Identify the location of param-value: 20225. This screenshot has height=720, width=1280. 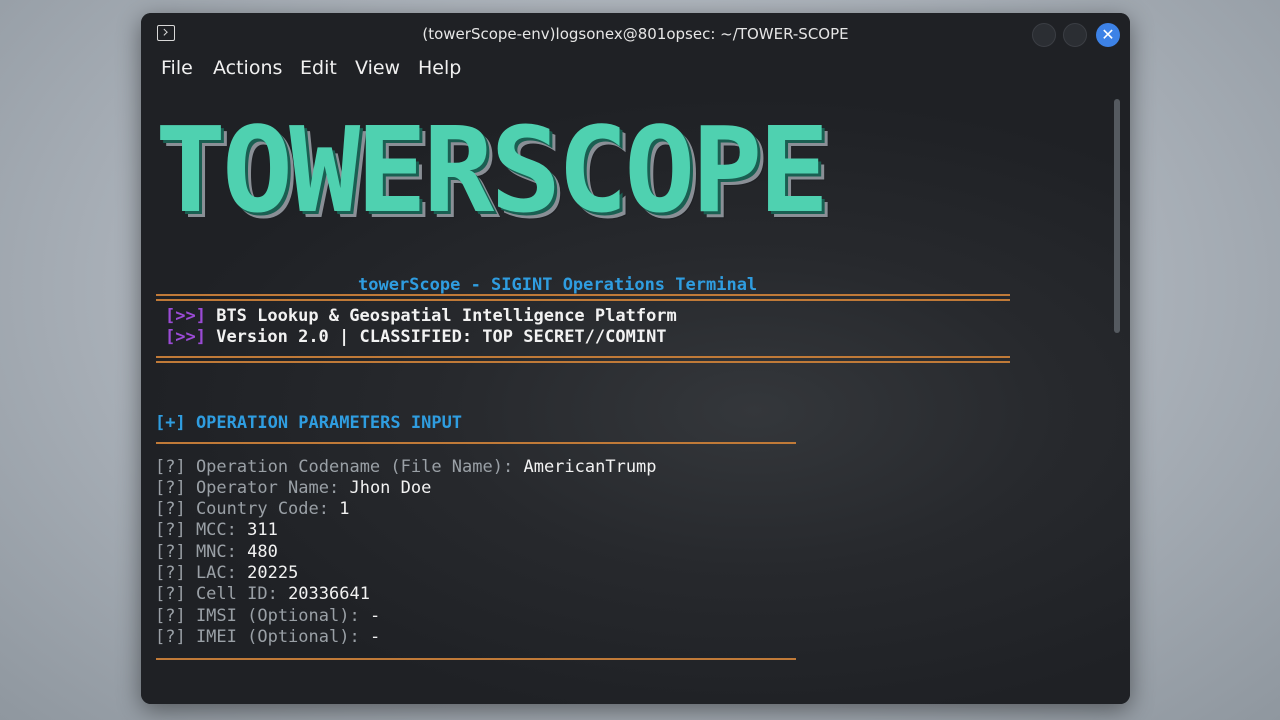
(273, 573).